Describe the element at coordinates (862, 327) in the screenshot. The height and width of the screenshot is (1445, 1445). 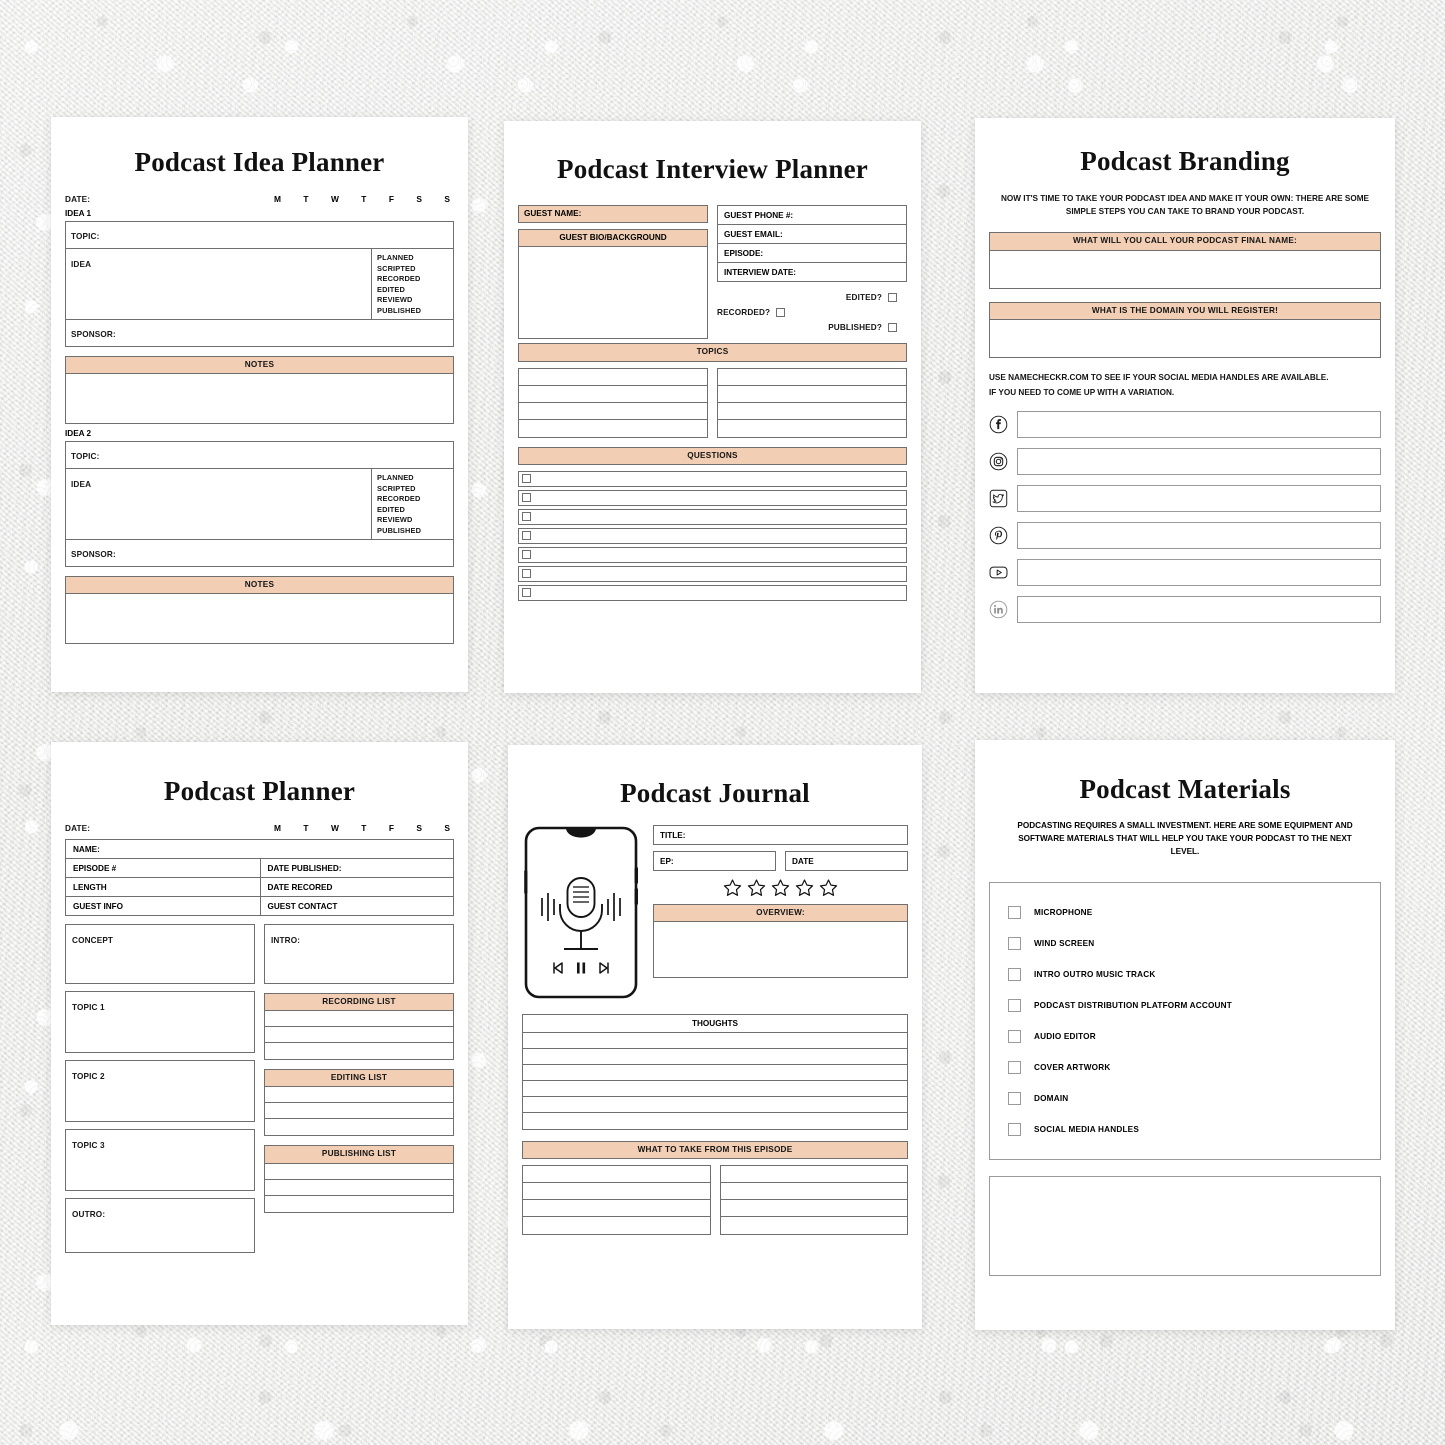
I see `published-flag: PUBLISHED?` at that location.